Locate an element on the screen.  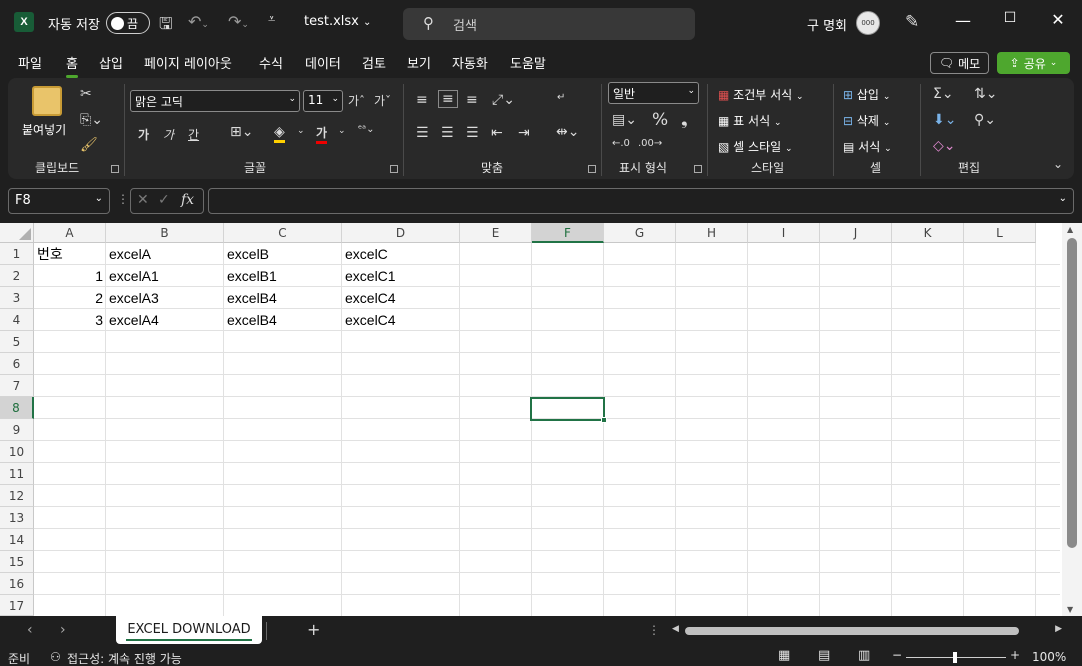
cell-c1: excelB is located at coordinates (283, 254).